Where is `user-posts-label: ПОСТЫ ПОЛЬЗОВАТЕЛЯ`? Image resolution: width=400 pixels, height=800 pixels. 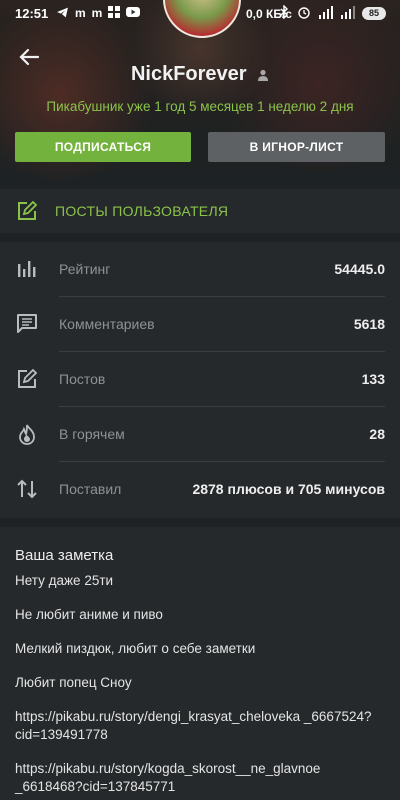
user-posts-label: ПОСТЫ ПОЛЬЗОВАТЕЛЯ is located at coordinates (142, 211).